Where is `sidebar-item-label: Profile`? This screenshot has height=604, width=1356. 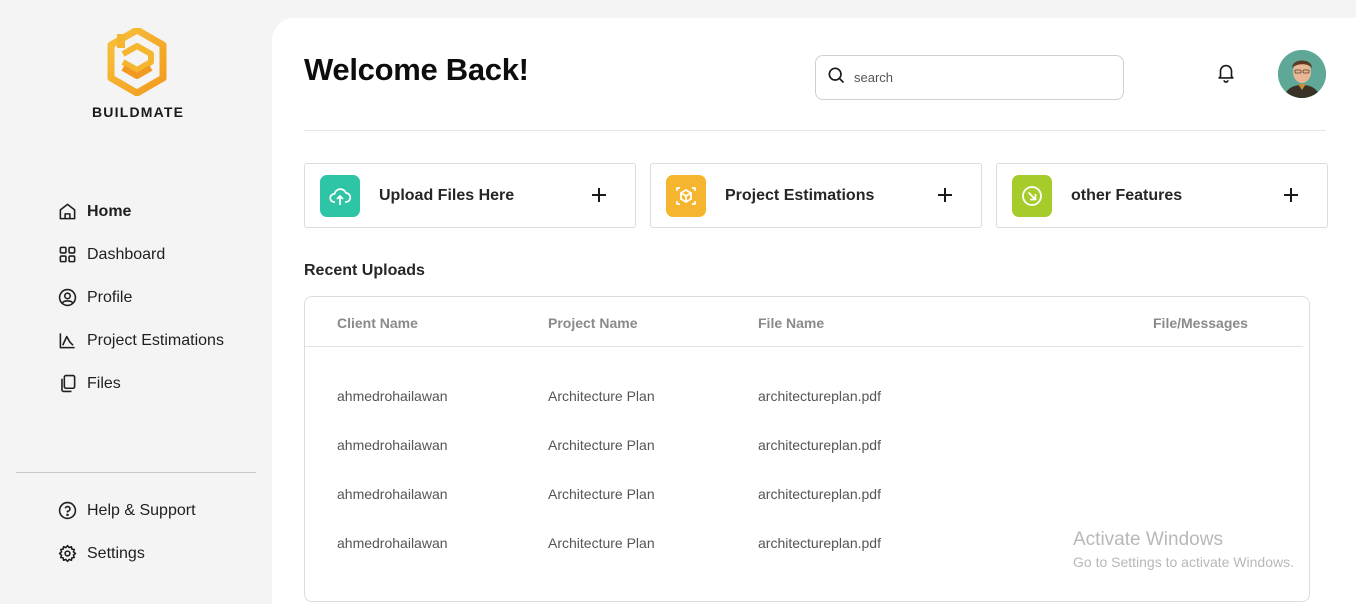 sidebar-item-label: Profile is located at coordinates (110, 297).